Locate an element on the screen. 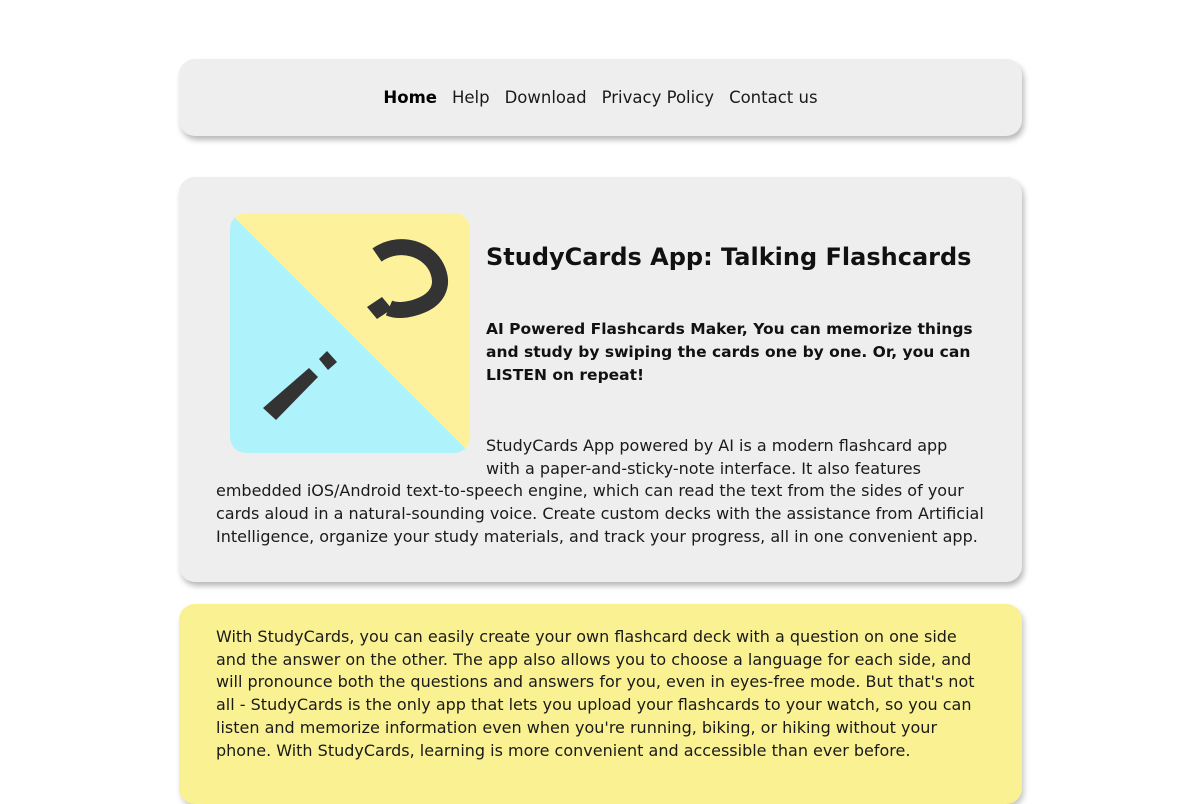  app-logo is located at coordinates (350, 333).